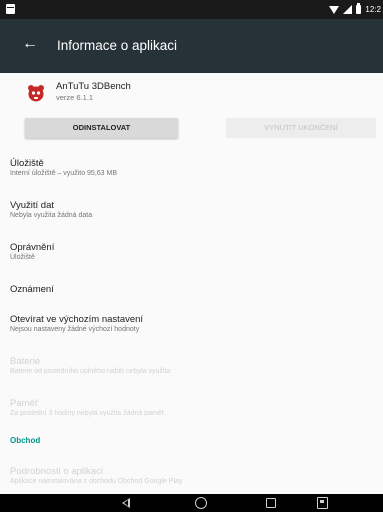  What do you see at coordinates (63, 173) in the screenshot?
I see `item-subtitle: Interní úložiště – využito 95,63 MB` at bounding box center [63, 173].